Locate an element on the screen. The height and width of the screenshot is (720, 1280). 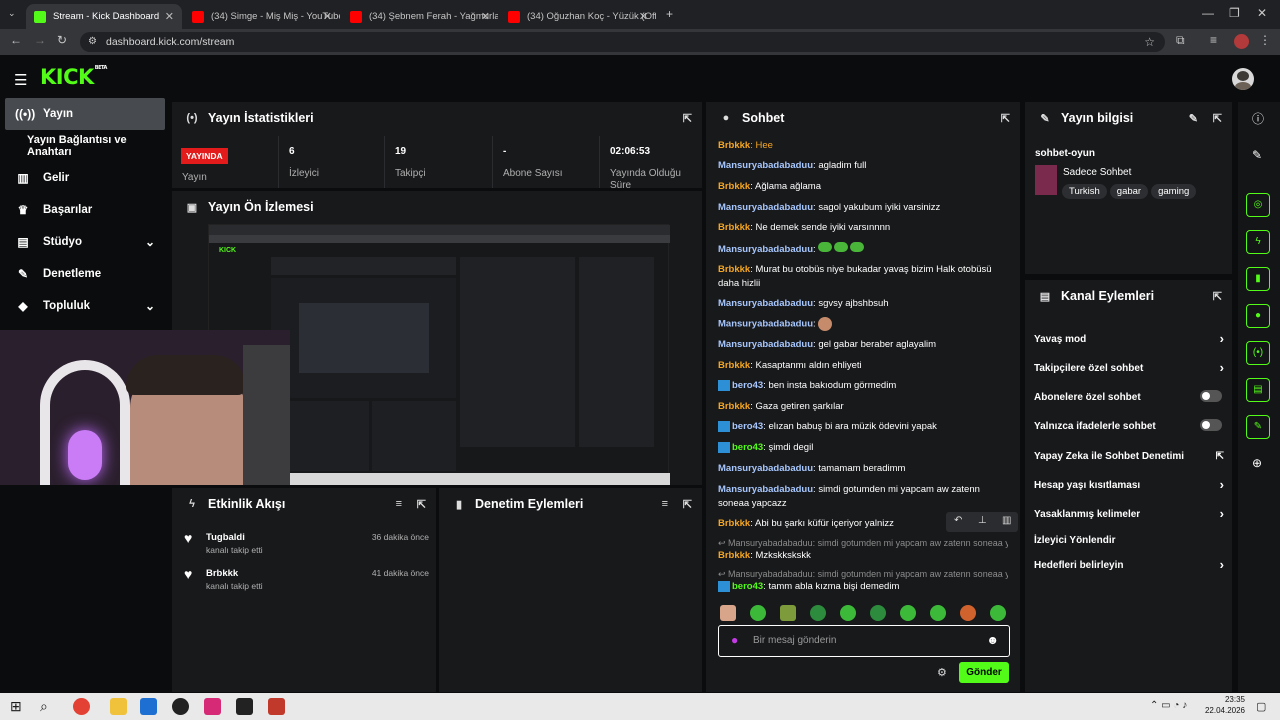
pin-icon: ⊥ is located at coordinates (982, 520).